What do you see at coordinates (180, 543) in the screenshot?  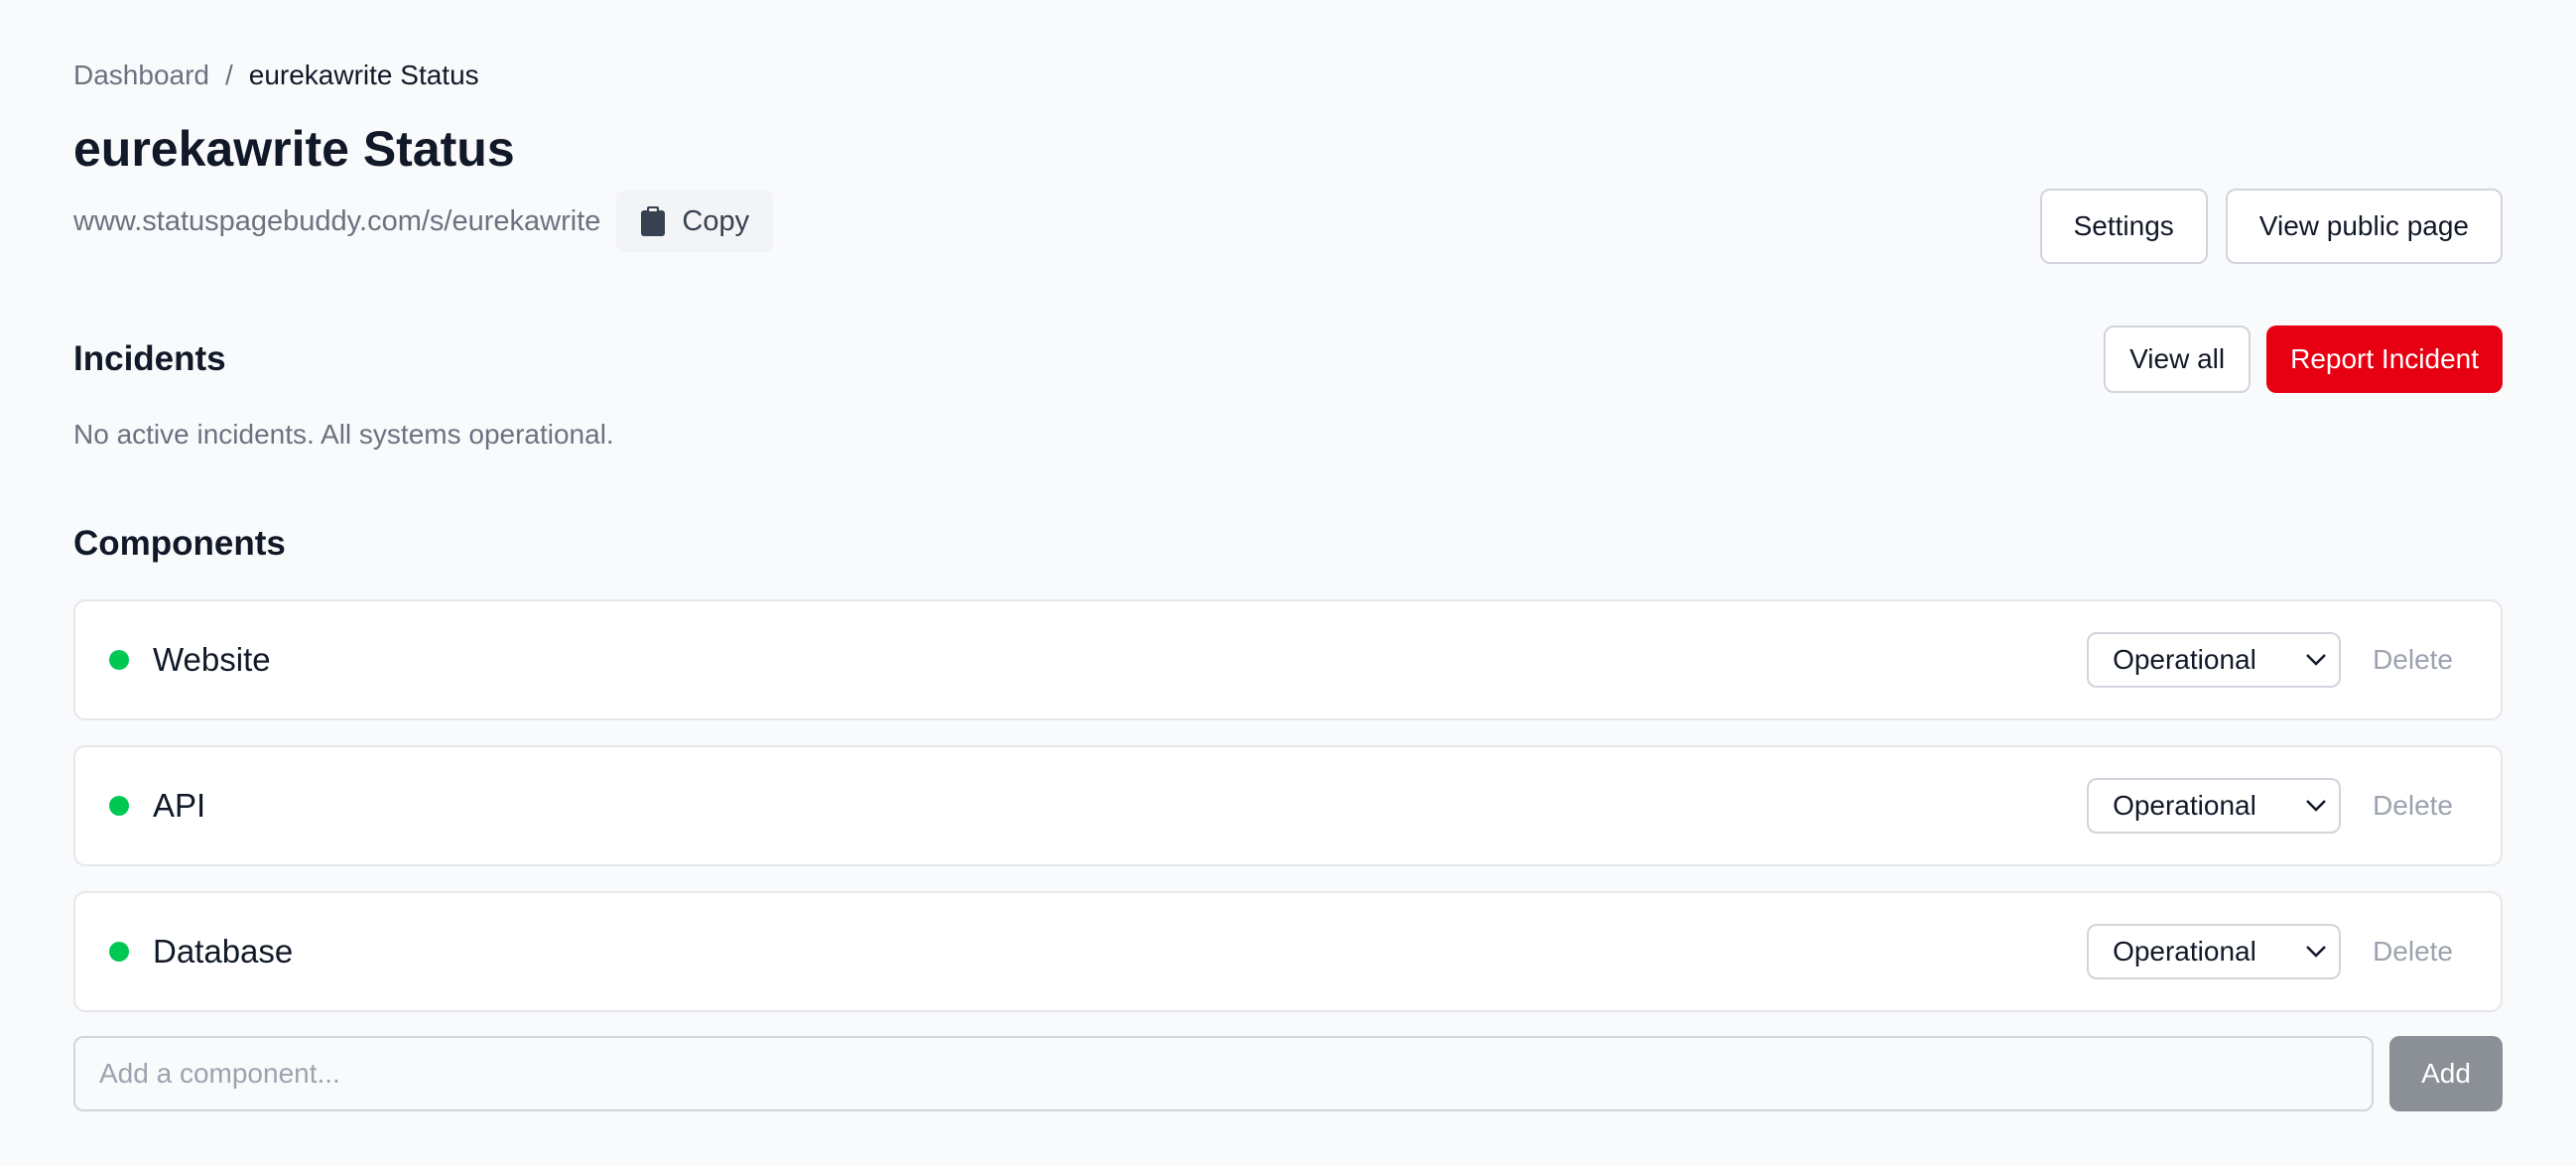 I see `components-title: Components` at bounding box center [180, 543].